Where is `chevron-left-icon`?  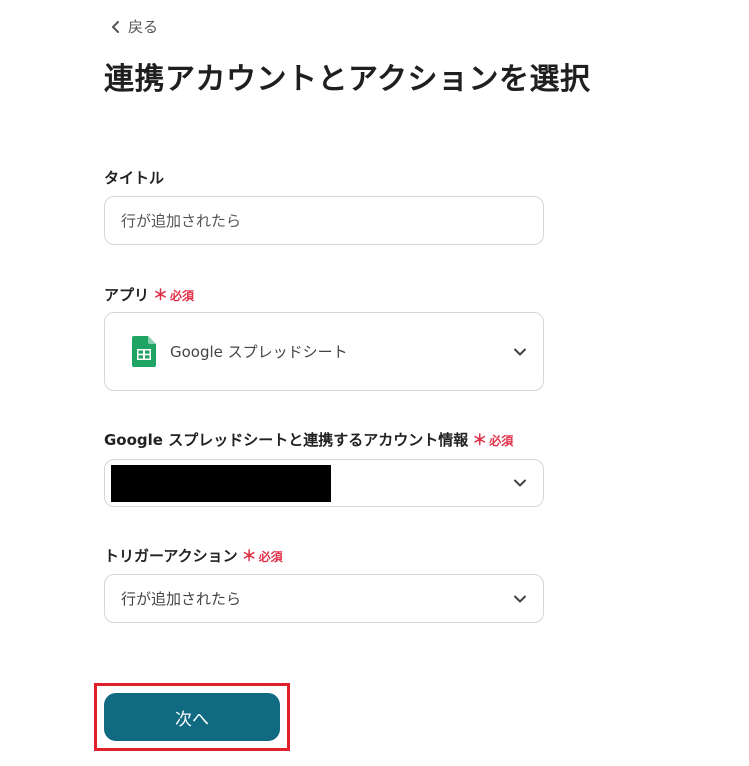 chevron-left-icon is located at coordinates (115, 26).